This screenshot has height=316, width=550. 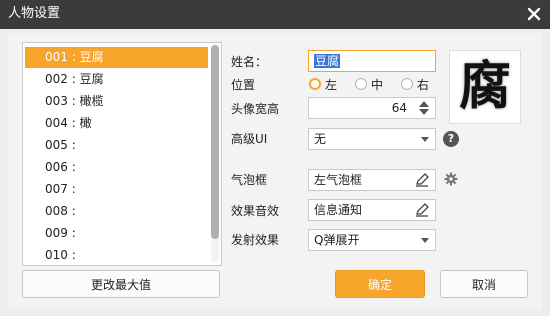 I want to click on launch-effect-select: Q弹展开, so click(x=372, y=240).